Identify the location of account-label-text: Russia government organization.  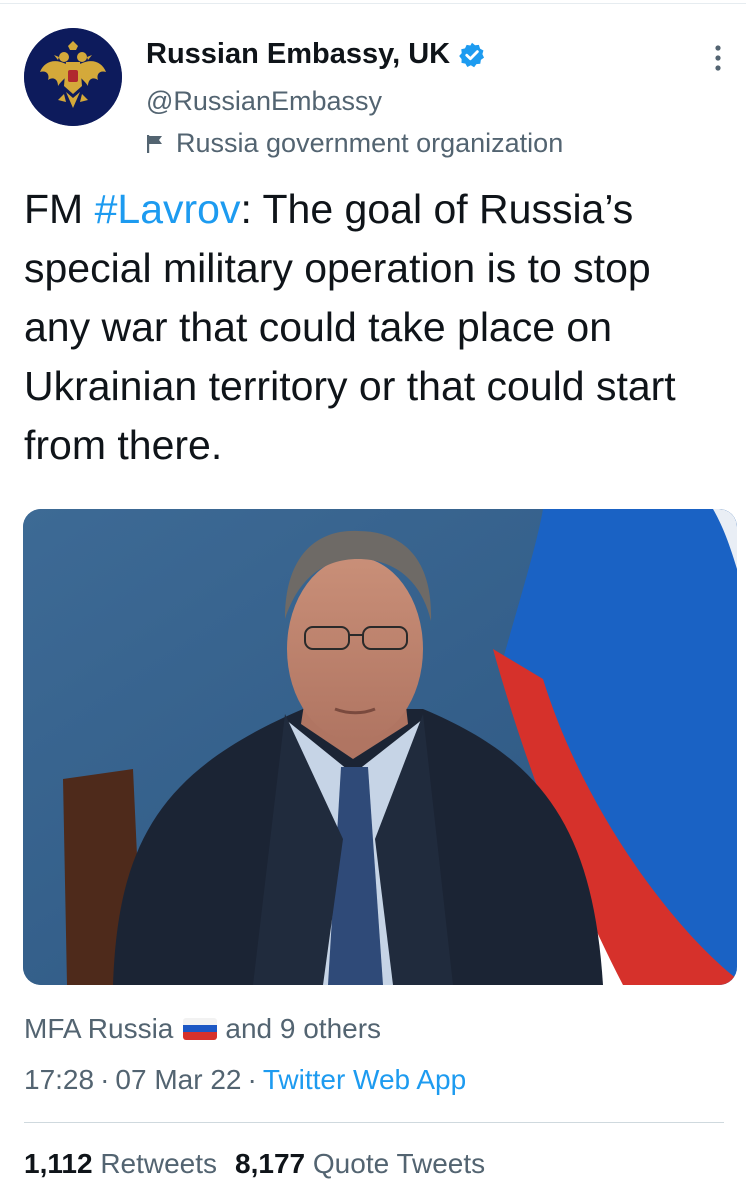
(370, 143).